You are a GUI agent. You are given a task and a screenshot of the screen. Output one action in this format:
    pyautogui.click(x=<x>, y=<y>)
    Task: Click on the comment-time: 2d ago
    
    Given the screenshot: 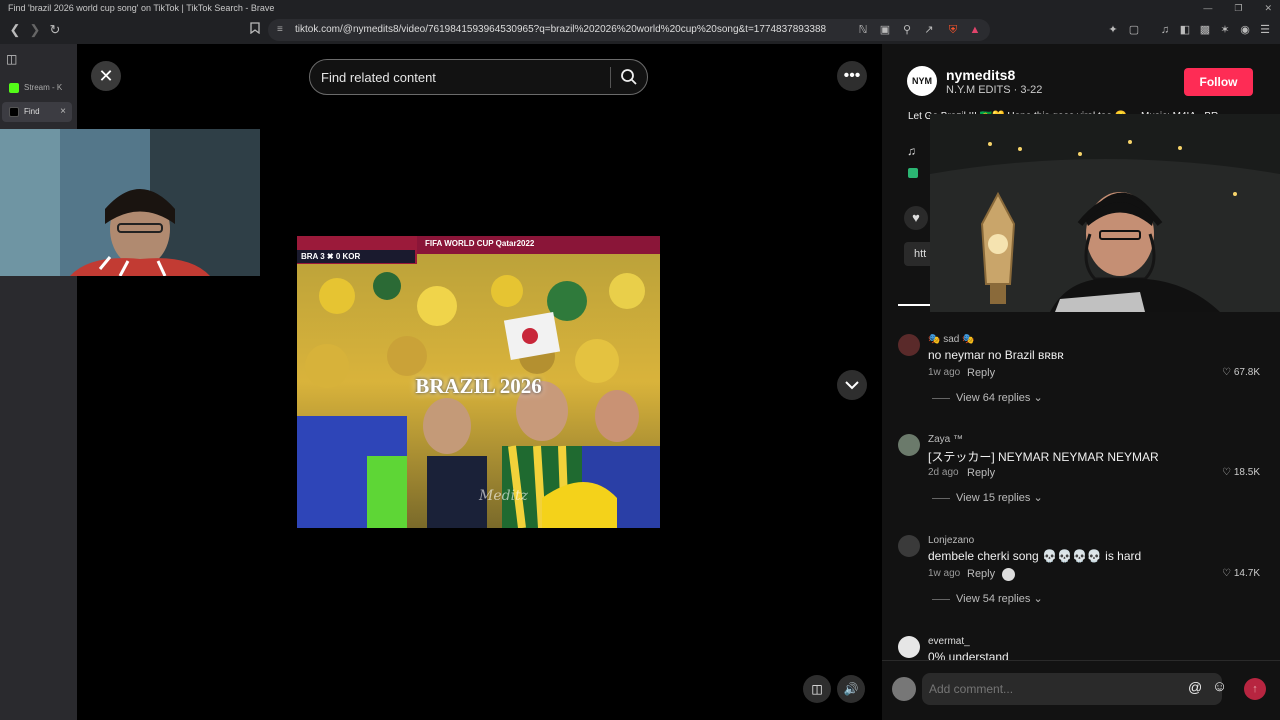 What is the action you would take?
    pyautogui.click(x=943, y=472)
    